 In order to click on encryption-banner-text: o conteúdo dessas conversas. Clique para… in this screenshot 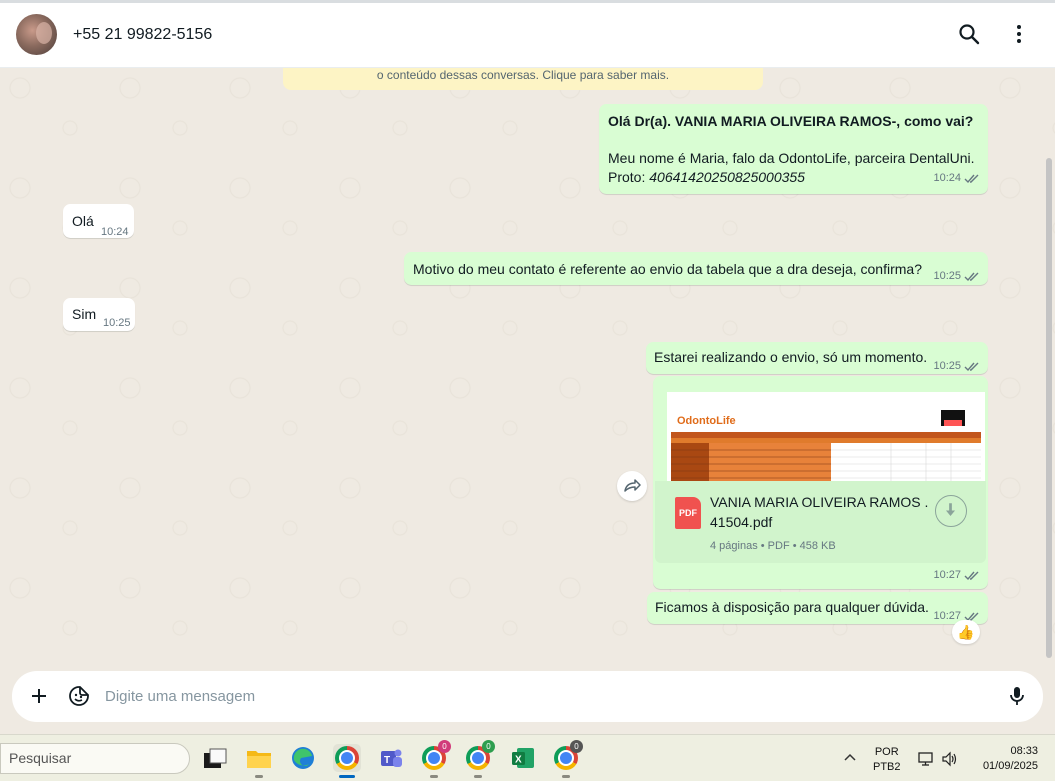, I will do `click(523, 75)`.